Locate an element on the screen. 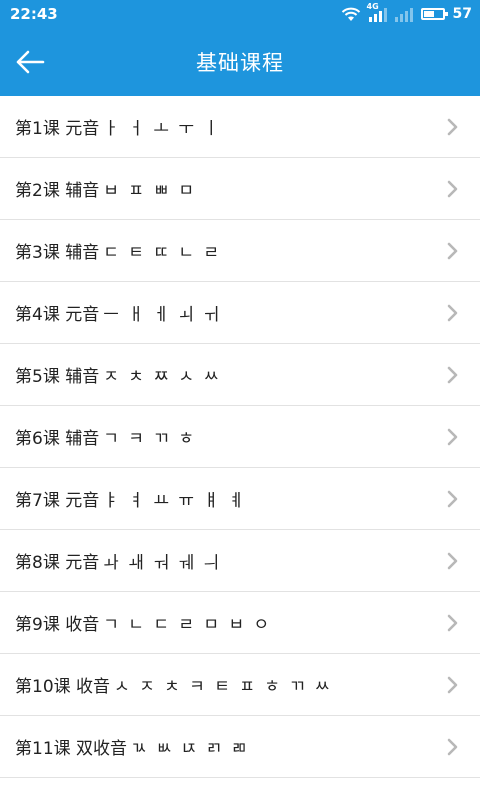 The image size is (480, 800). lesson-letters: ㄳ ㅄ ㄵ ㄺ ㄻ is located at coordinates (190, 749).